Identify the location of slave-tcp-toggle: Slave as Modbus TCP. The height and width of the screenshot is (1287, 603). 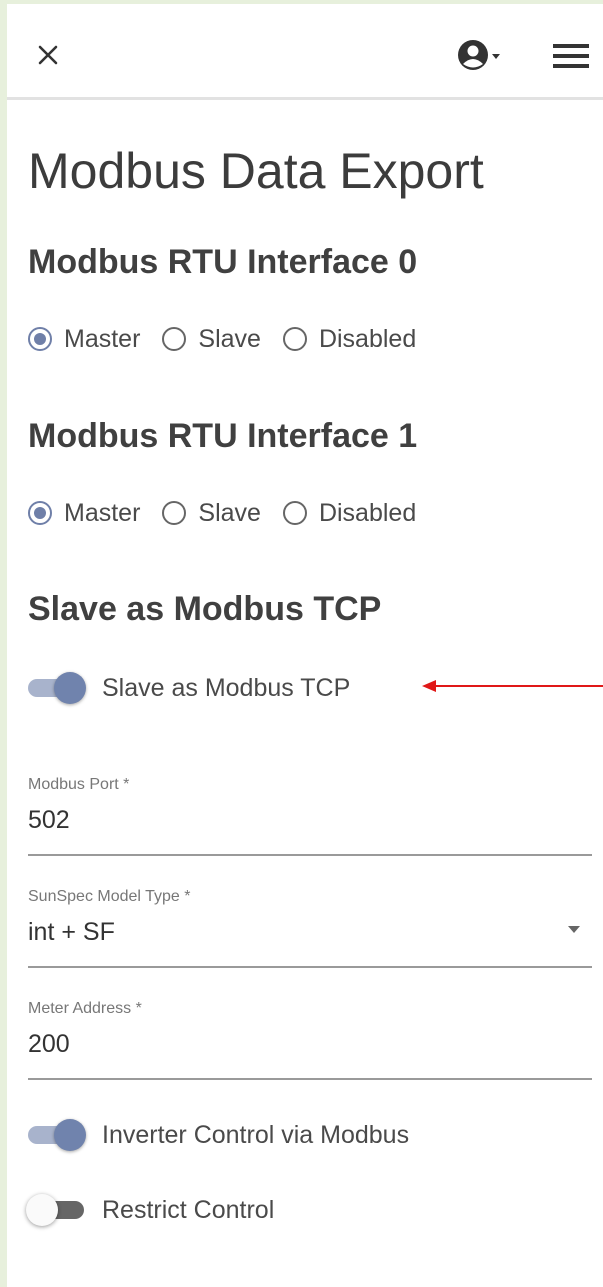
(189, 688).